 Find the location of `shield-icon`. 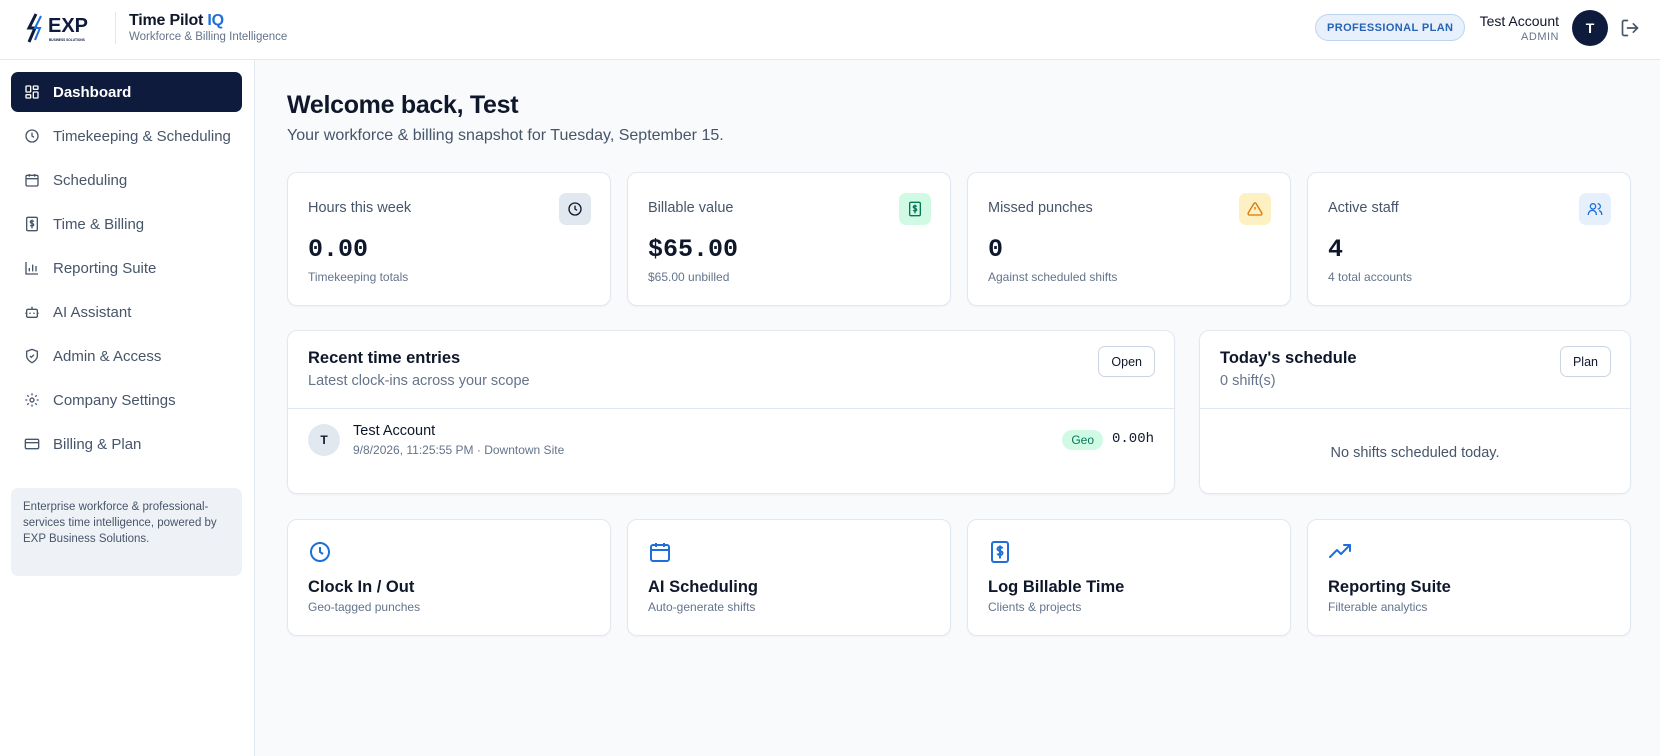

shield-icon is located at coordinates (32, 356).